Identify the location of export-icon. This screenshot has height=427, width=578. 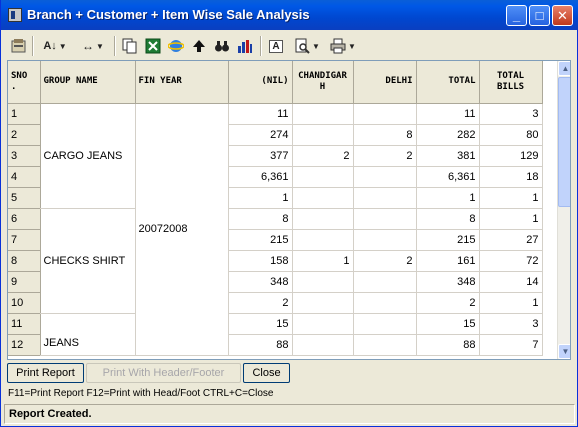
(18, 46).